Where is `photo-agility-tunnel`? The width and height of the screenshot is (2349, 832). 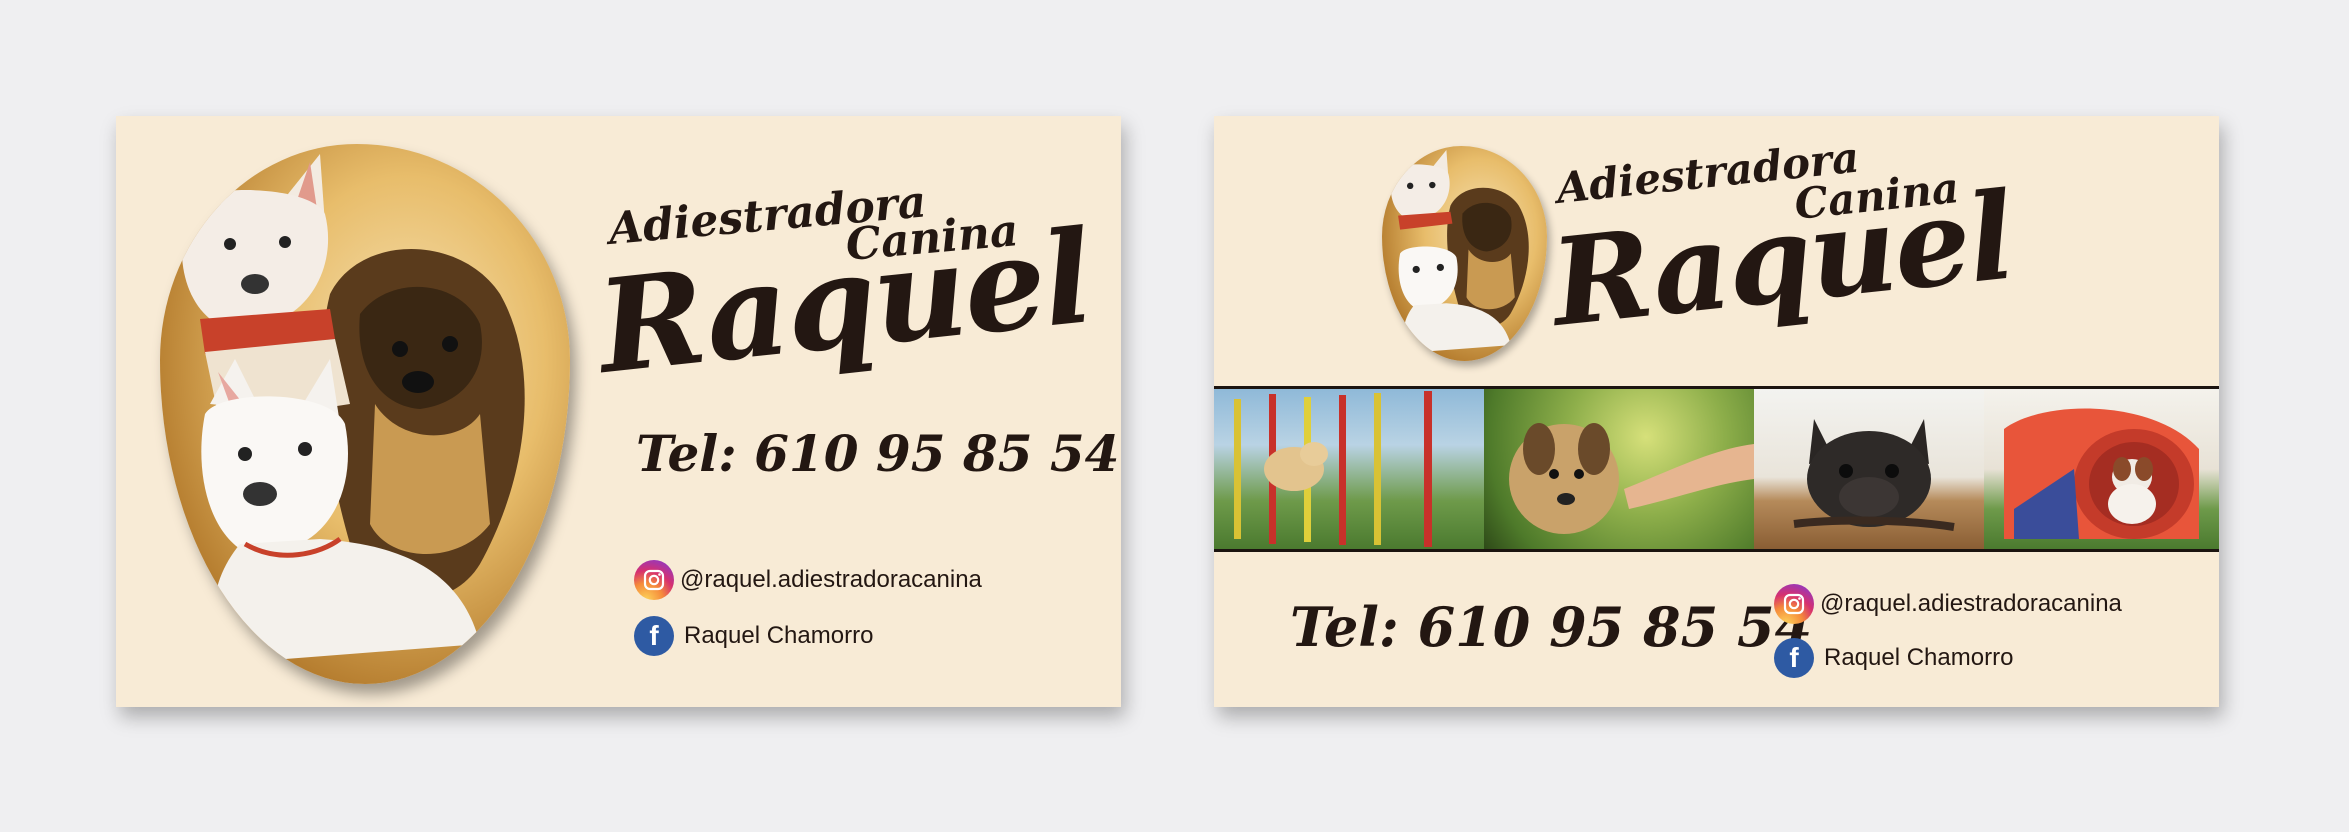 photo-agility-tunnel is located at coordinates (2101, 469).